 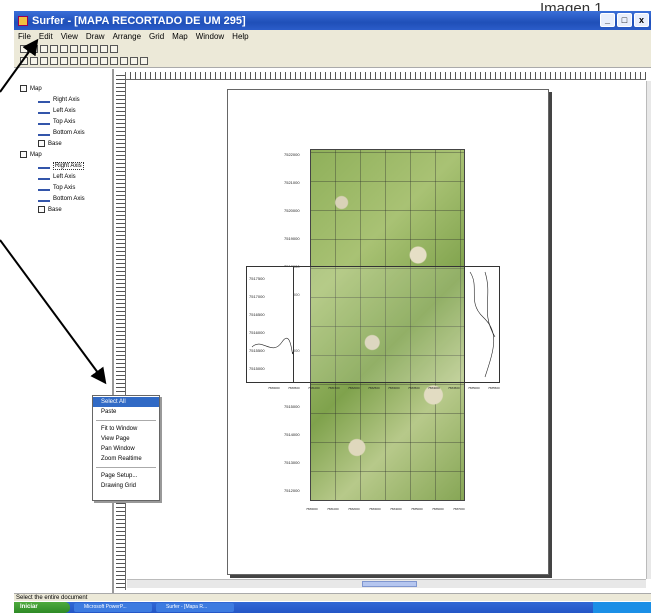 I want to click on new-icon, so click(x=24, y=48).